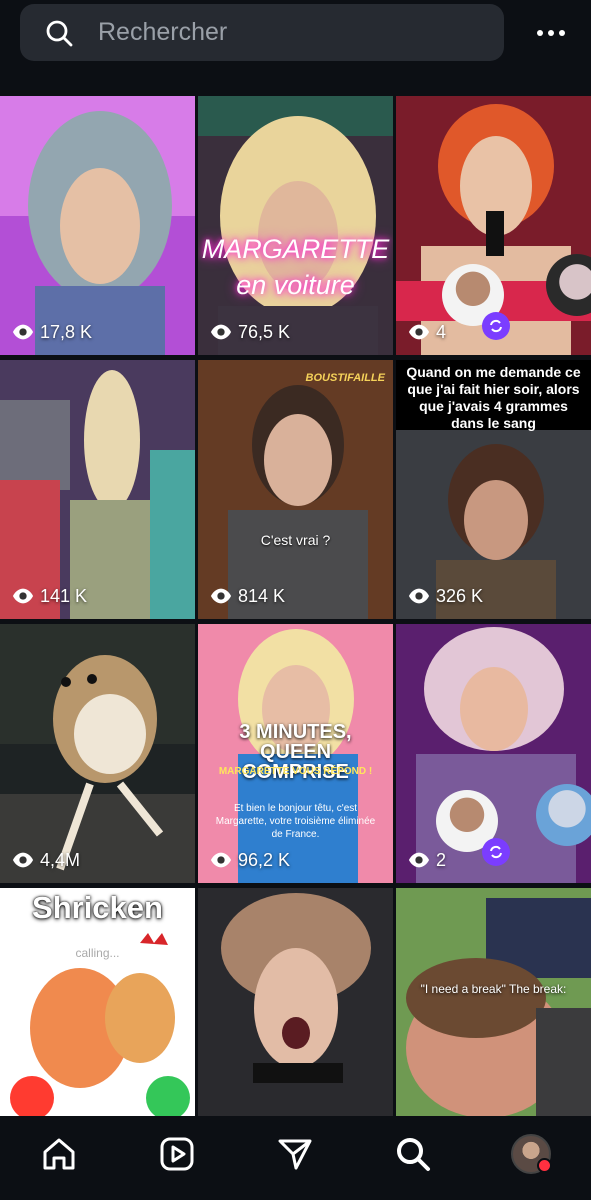 The image size is (591, 1200). Describe the element at coordinates (295, 540) in the screenshot. I see `overlay-caption: C'est vrai ?` at that location.